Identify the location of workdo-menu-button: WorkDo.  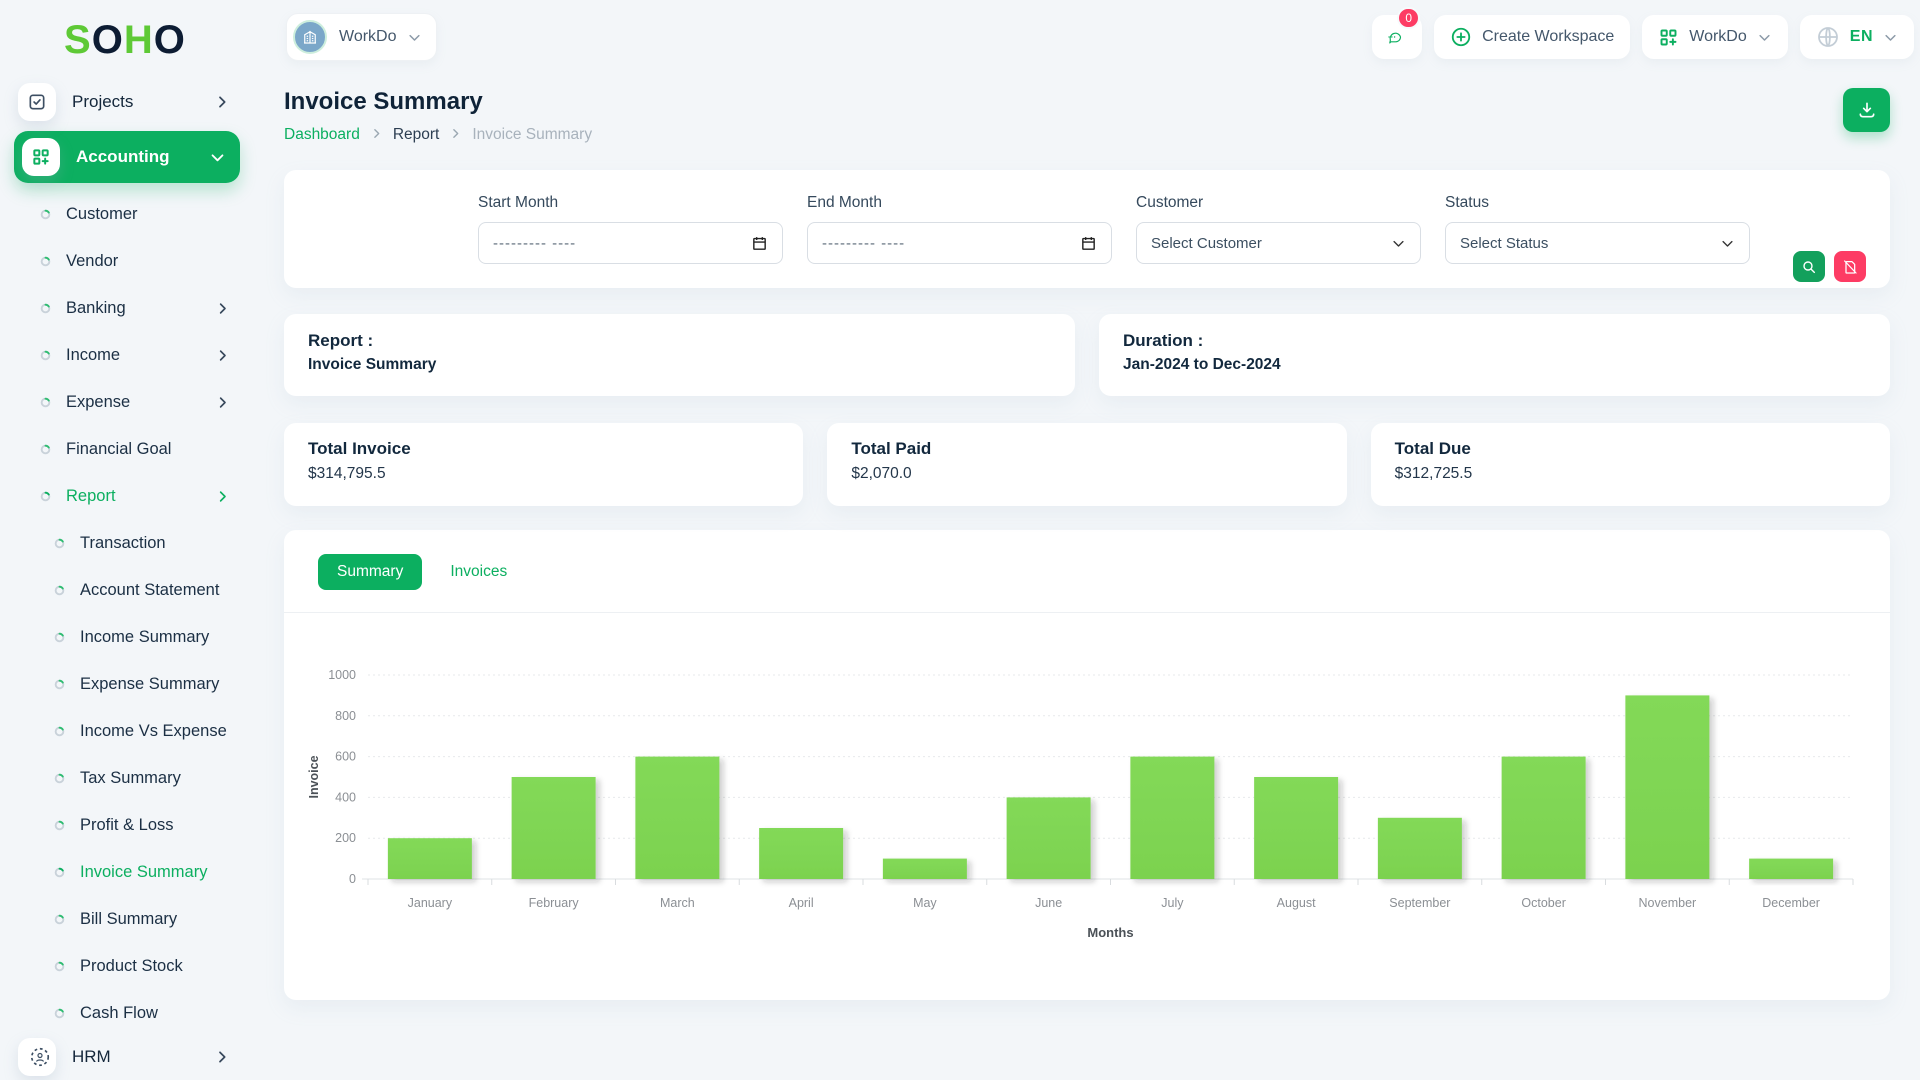
(1715, 37).